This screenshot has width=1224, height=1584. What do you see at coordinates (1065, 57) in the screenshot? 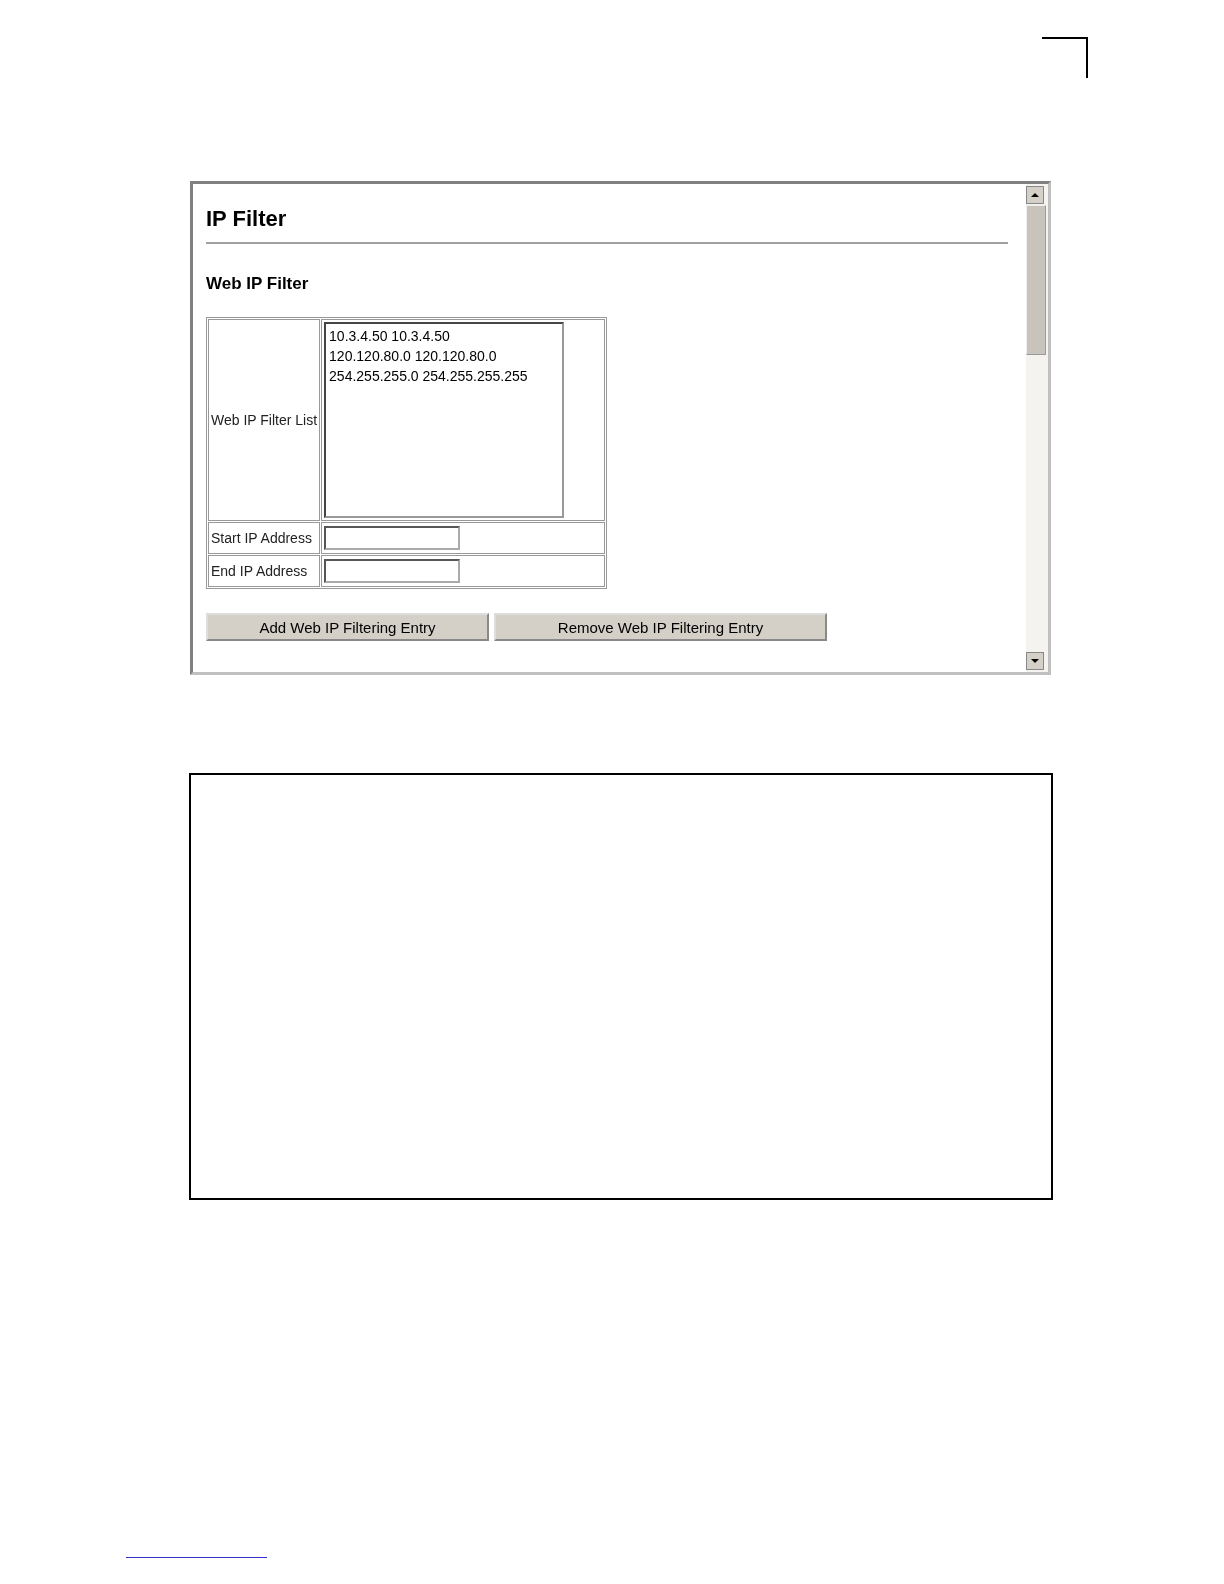
I see `crop-mark` at bounding box center [1065, 57].